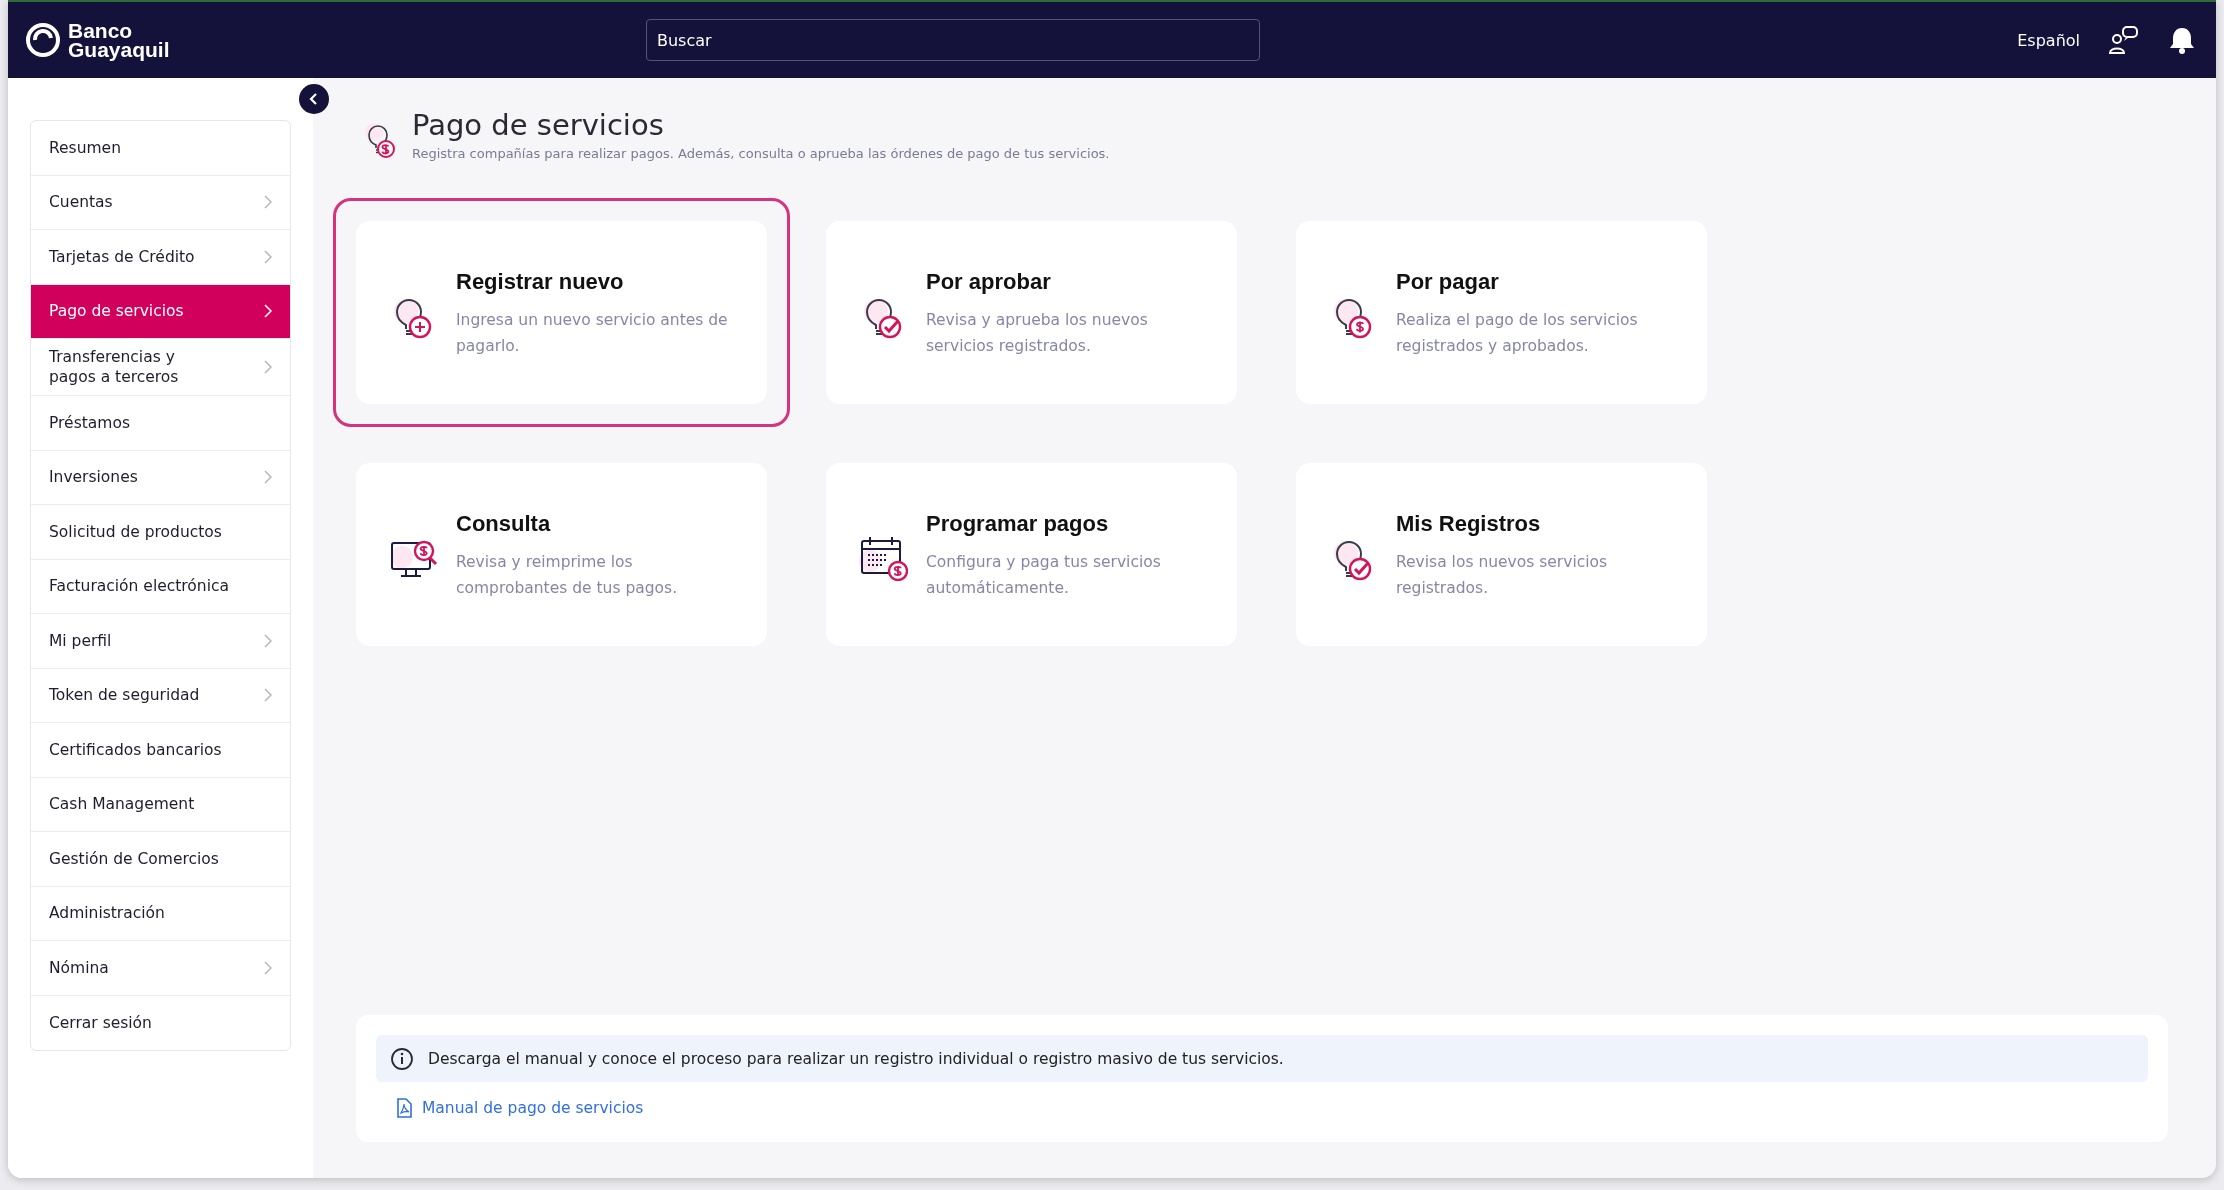 This screenshot has width=2224, height=1190. What do you see at coordinates (160, 477) in the screenshot?
I see `sidebar-item: Inversiones` at bounding box center [160, 477].